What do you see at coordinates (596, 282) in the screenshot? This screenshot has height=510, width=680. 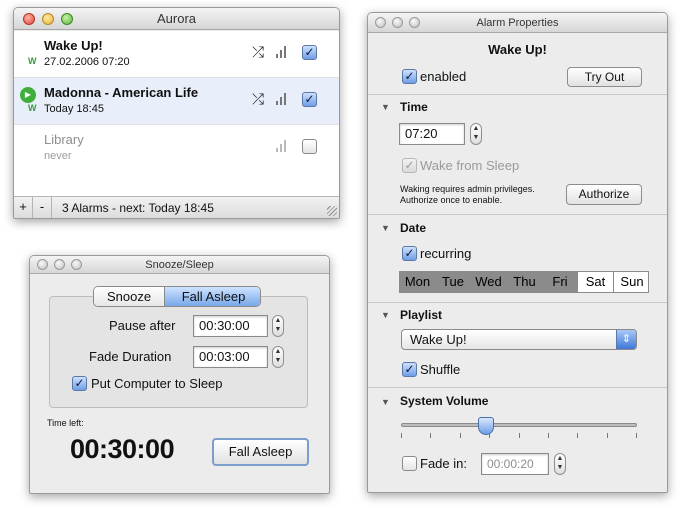 I see `day-sat: Sat` at bounding box center [596, 282].